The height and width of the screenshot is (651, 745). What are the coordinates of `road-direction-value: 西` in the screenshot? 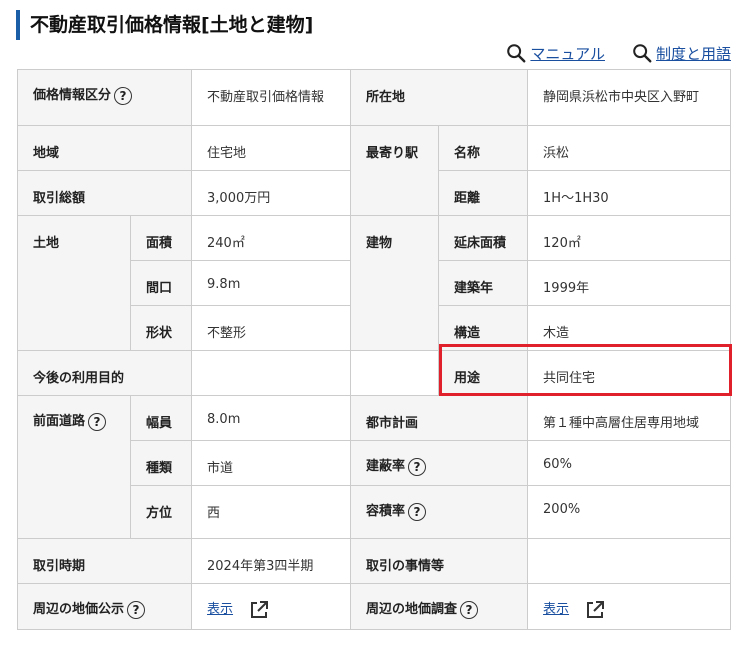 It's located at (271, 512).